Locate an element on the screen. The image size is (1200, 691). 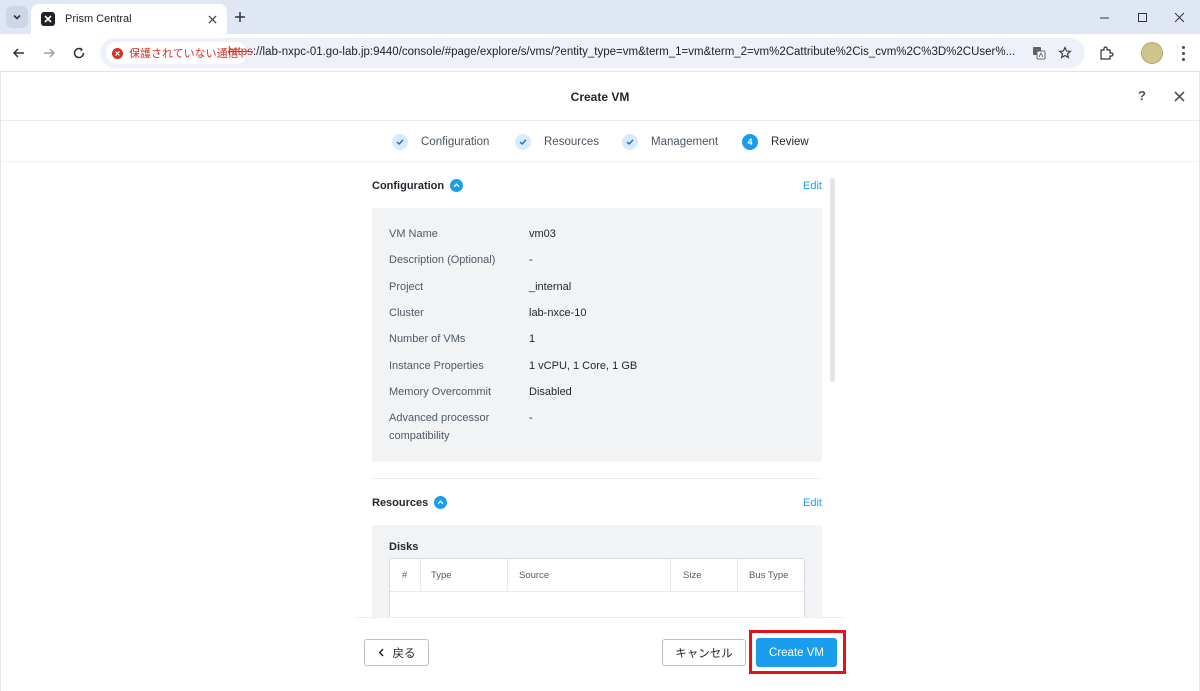
minimize-icon is located at coordinates (1104, 17).